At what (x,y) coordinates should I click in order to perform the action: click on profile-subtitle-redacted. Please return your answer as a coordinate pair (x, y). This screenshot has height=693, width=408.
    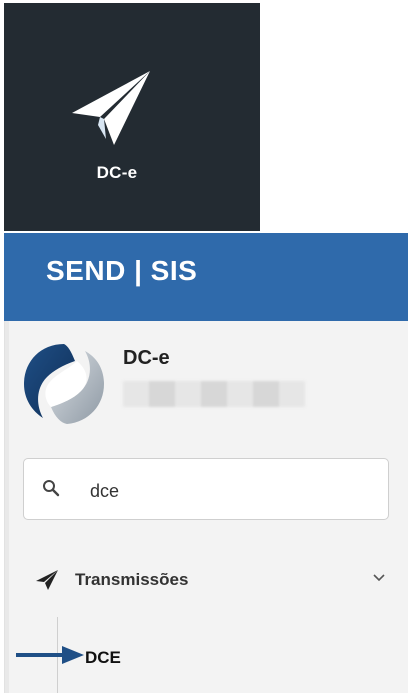
    Looking at the image, I should click on (214, 394).